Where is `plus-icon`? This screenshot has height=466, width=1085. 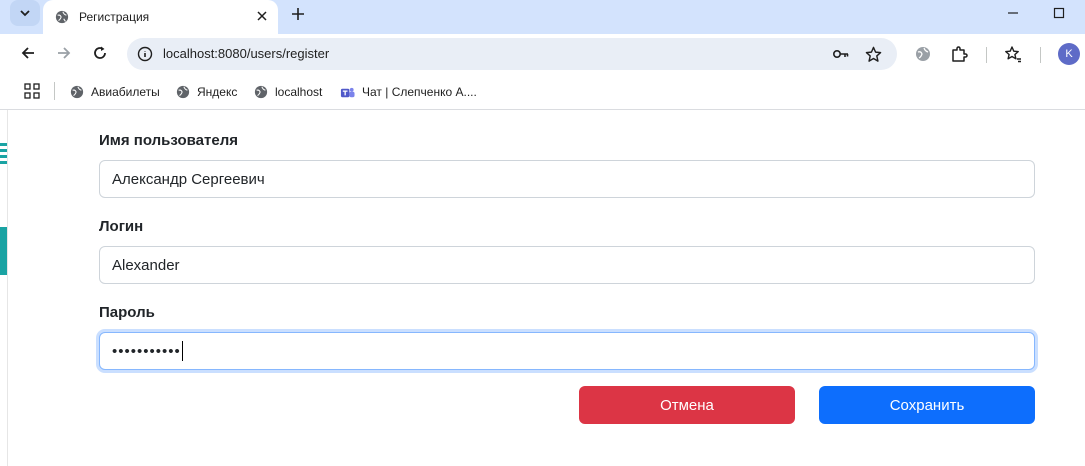
plus-icon is located at coordinates (298, 14).